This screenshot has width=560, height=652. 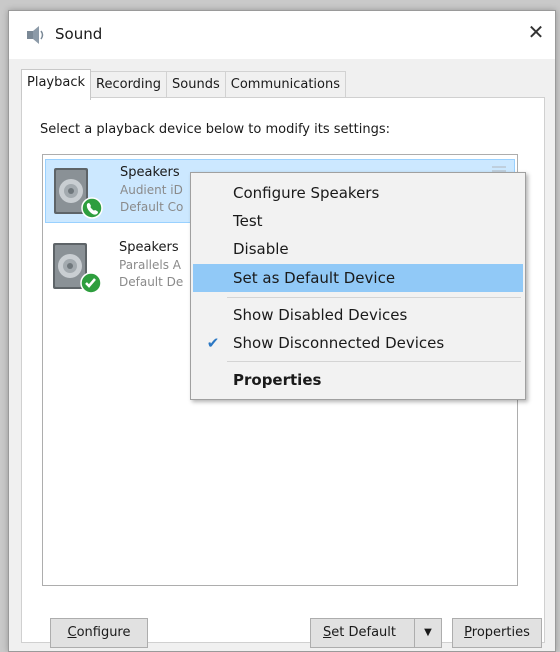 What do you see at coordinates (358, 315) in the screenshot?
I see `menu-item-show-disabled-devices: Show Disabled Devices` at bounding box center [358, 315].